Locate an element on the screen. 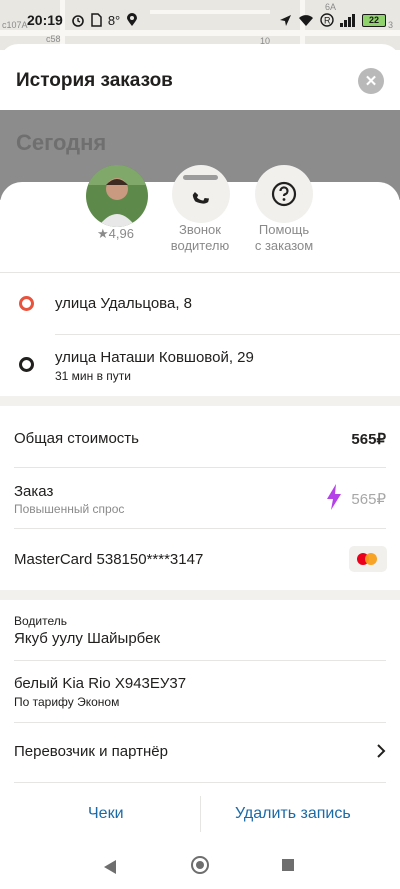 The height and width of the screenshot is (889, 400). total-cost-label: Общая стоимость is located at coordinates (76, 438).